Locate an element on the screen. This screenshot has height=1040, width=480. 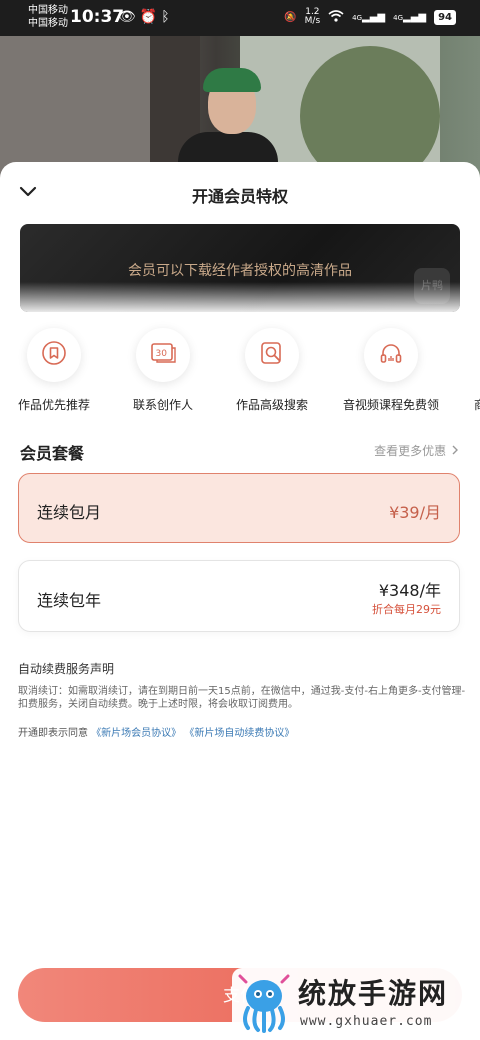
carrier-info: 中国移动 中国移动 is located at coordinates (48, 17).